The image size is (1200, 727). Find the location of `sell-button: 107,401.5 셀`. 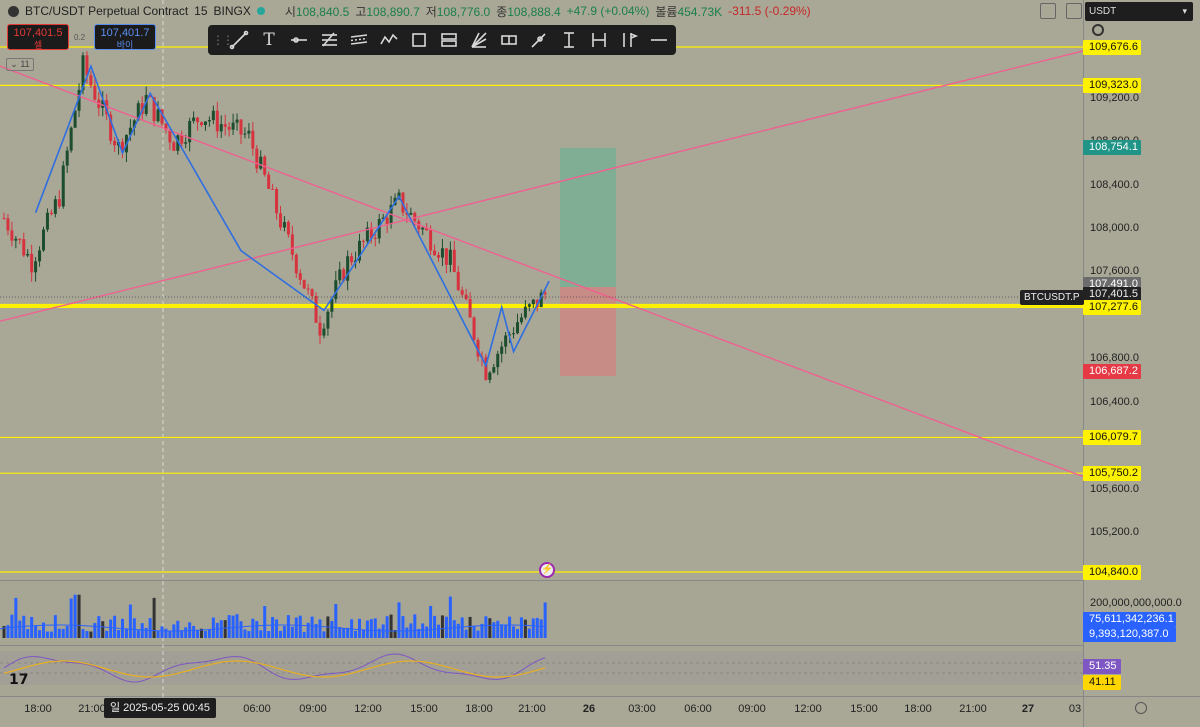

sell-button: 107,401.5 셀 is located at coordinates (38, 37).